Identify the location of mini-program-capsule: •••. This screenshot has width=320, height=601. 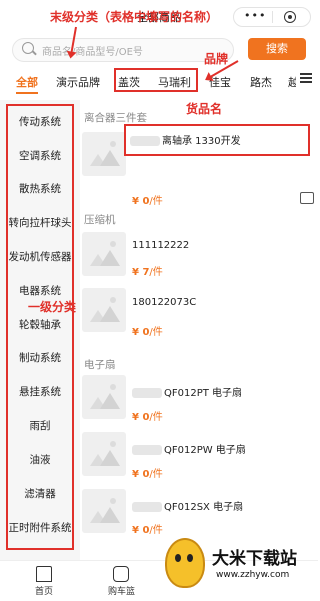
(272, 17).